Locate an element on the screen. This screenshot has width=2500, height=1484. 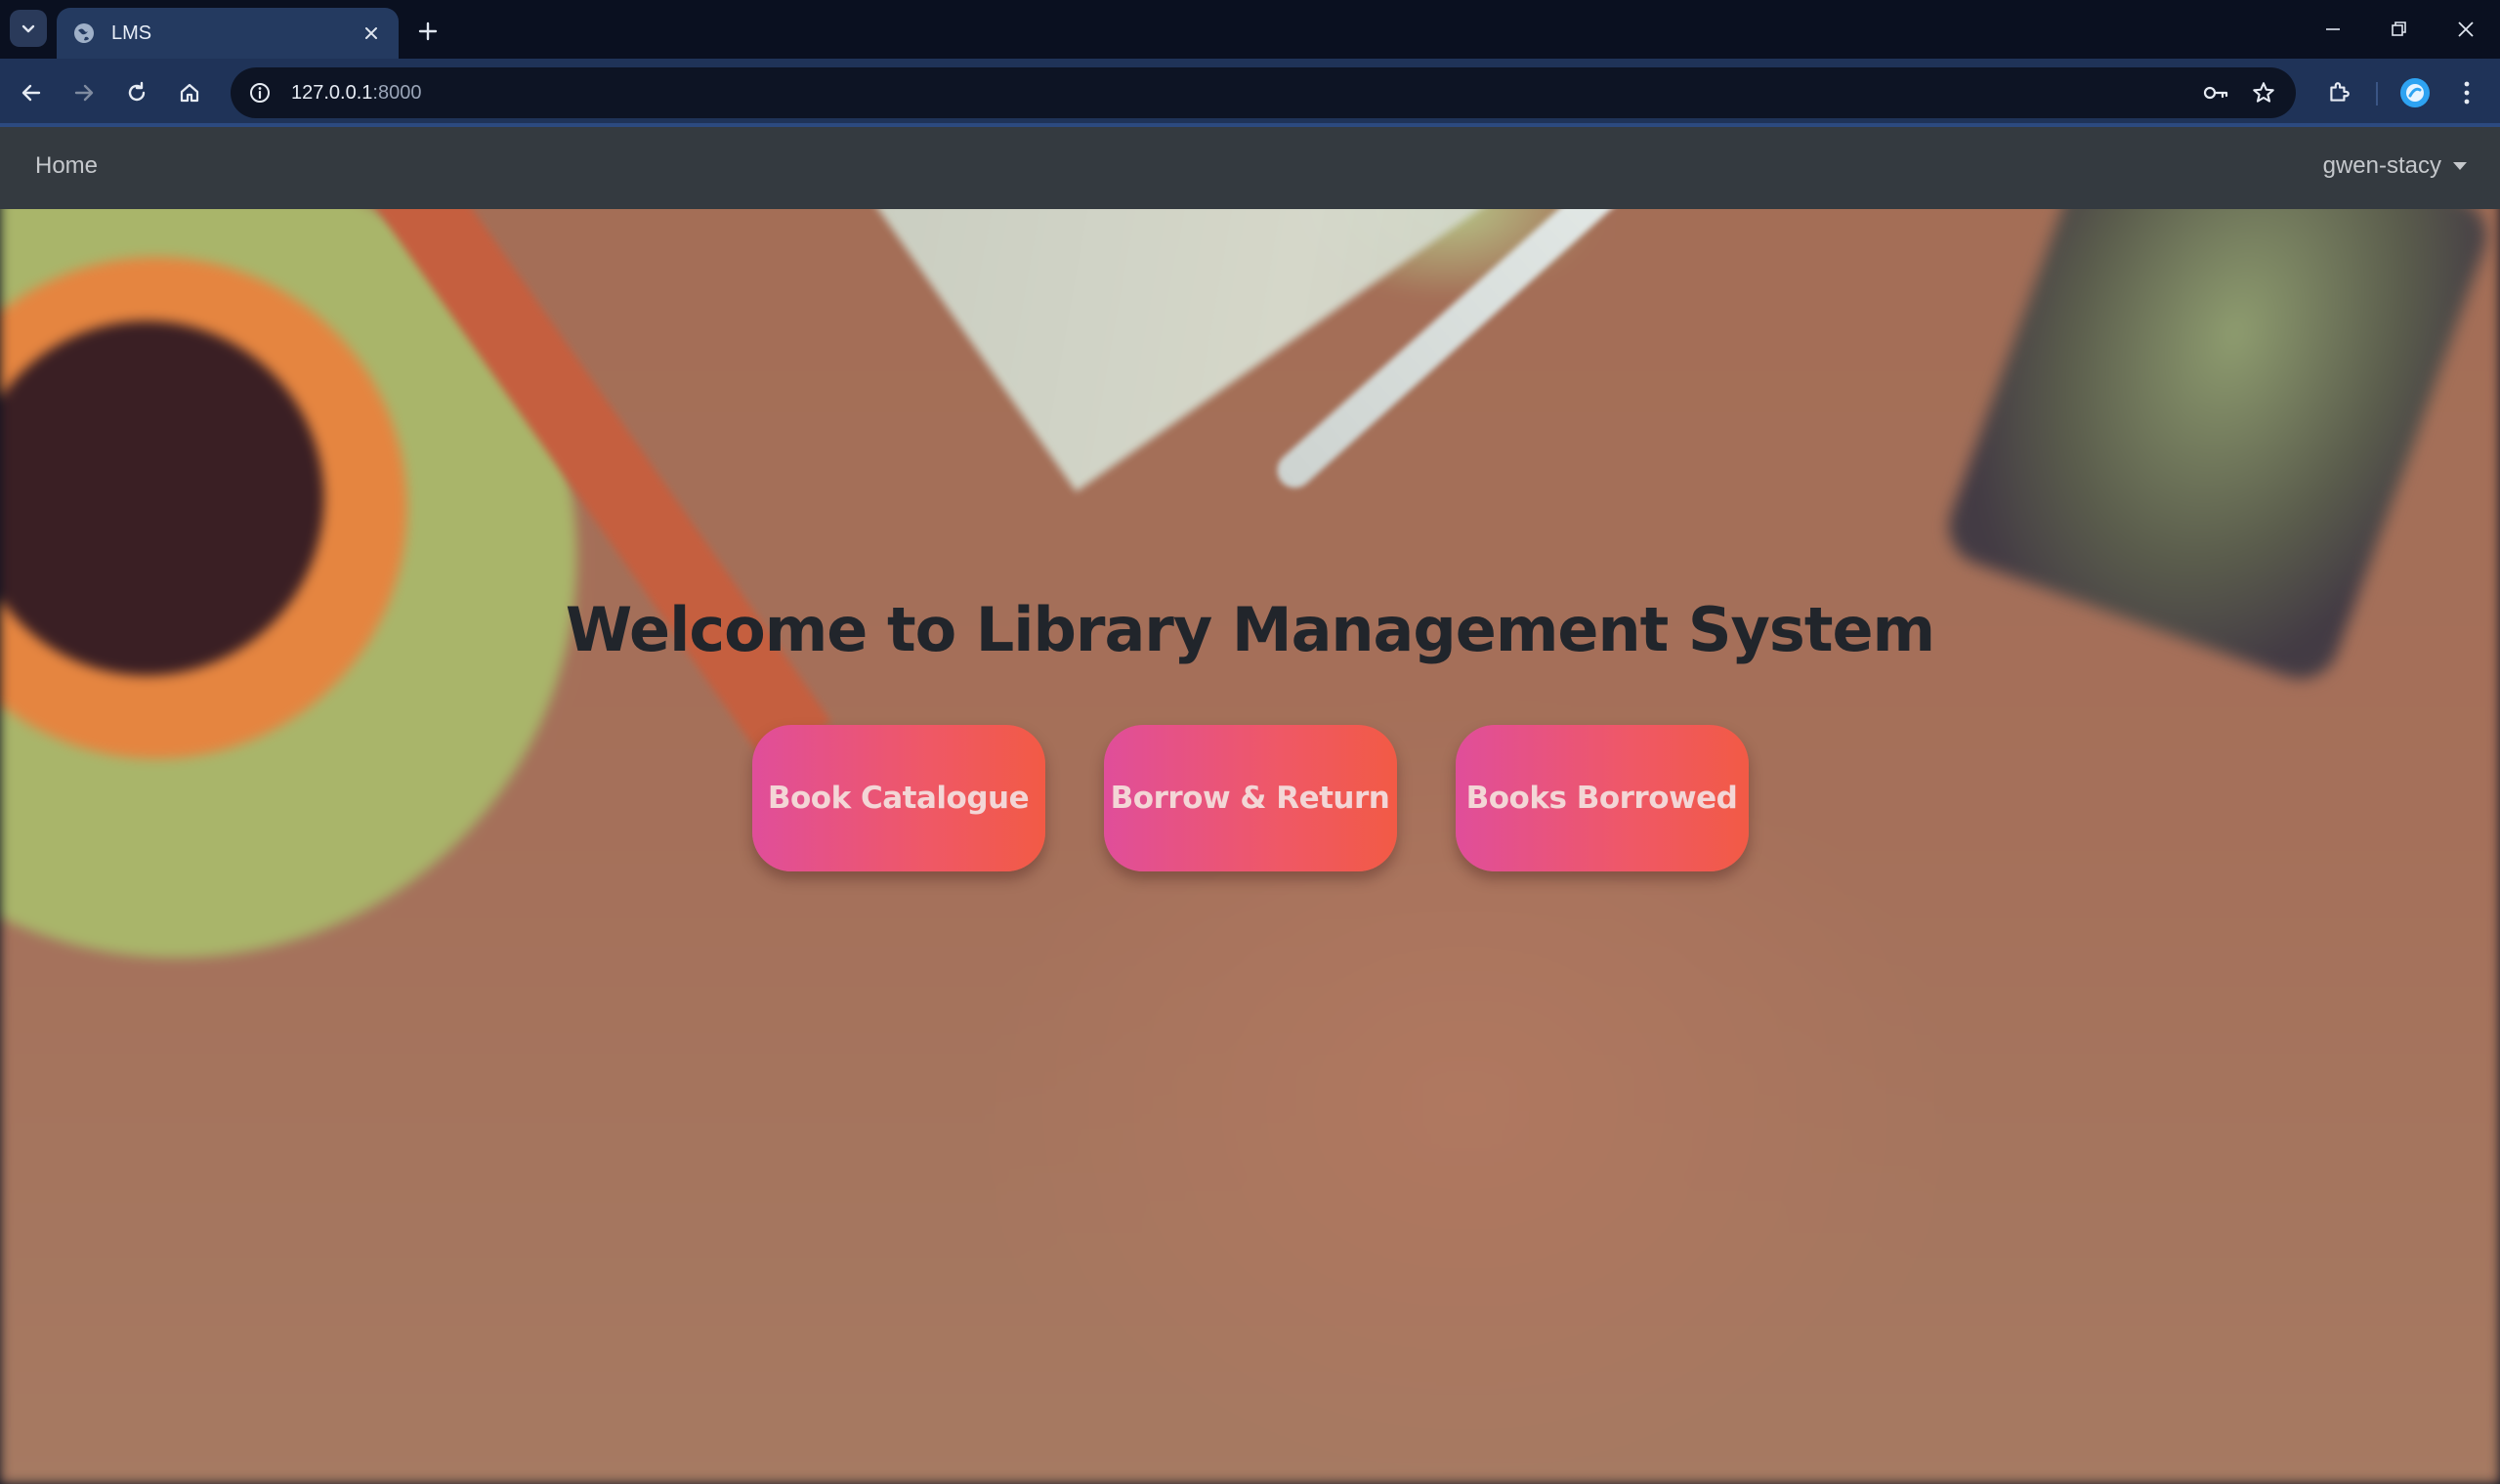
new-tab-button is located at coordinates (428, 32).